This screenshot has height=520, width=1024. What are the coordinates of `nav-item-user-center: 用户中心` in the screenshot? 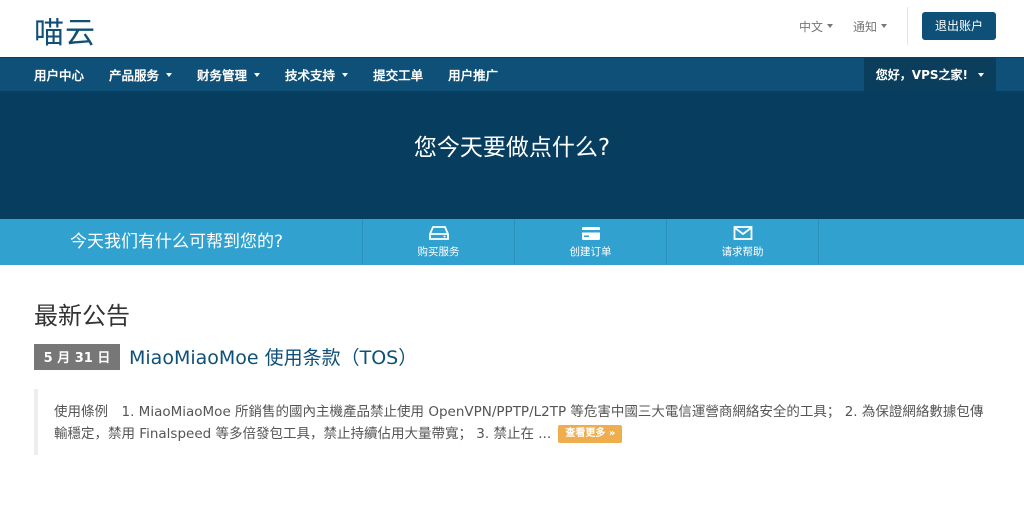 It's located at (59, 74).